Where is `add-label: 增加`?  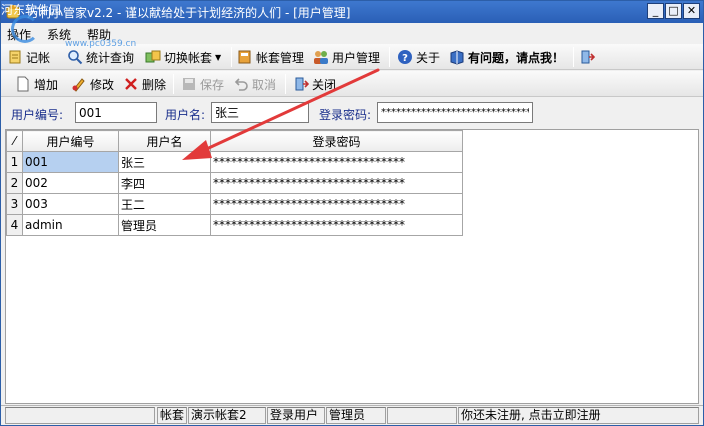
add-label: 增加 is located at coordinates (46, 84).